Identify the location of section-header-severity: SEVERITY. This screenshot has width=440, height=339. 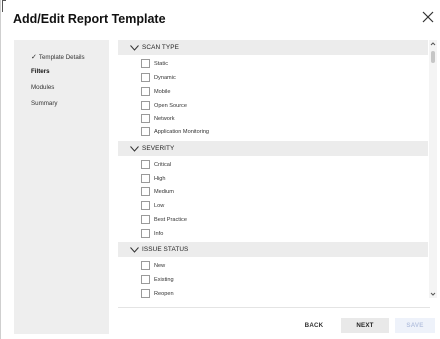
(273, 148).